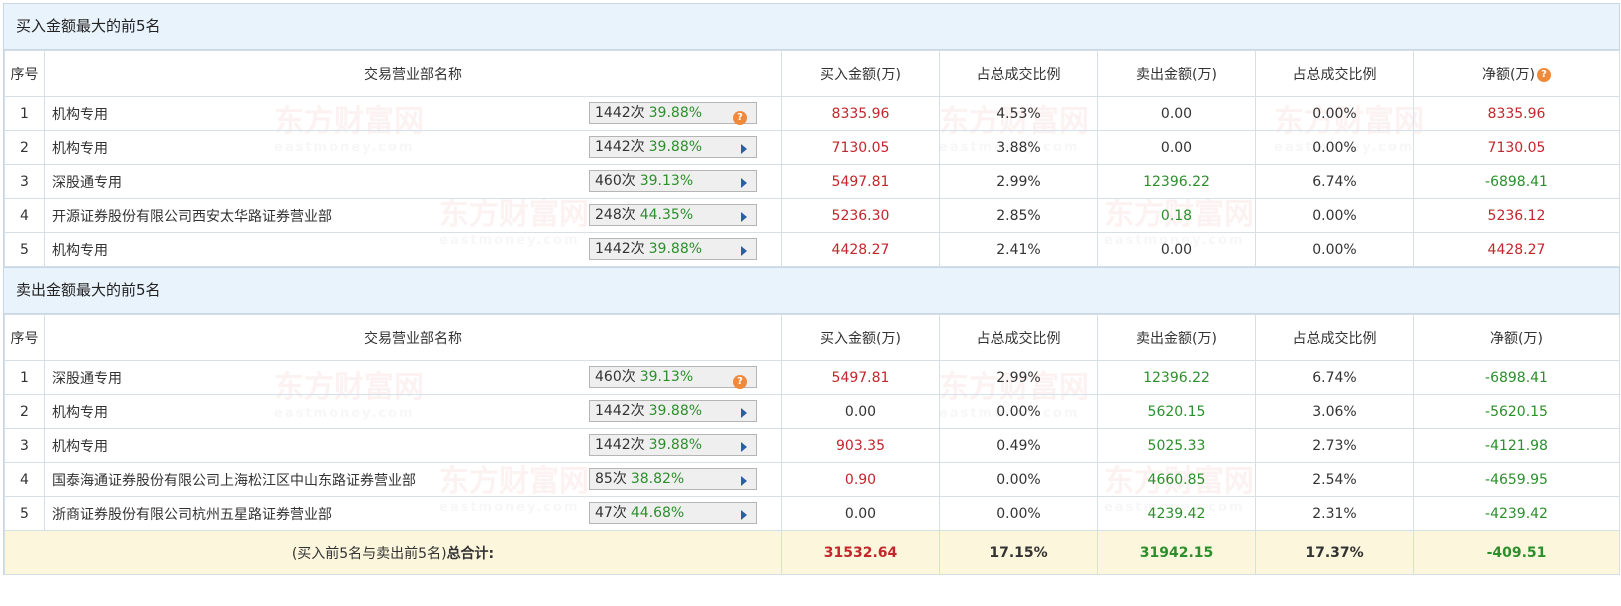 Image resolution: width=1621 pixels, height=606 pixels. I want to click on row-no: 2, so click(24, 411).